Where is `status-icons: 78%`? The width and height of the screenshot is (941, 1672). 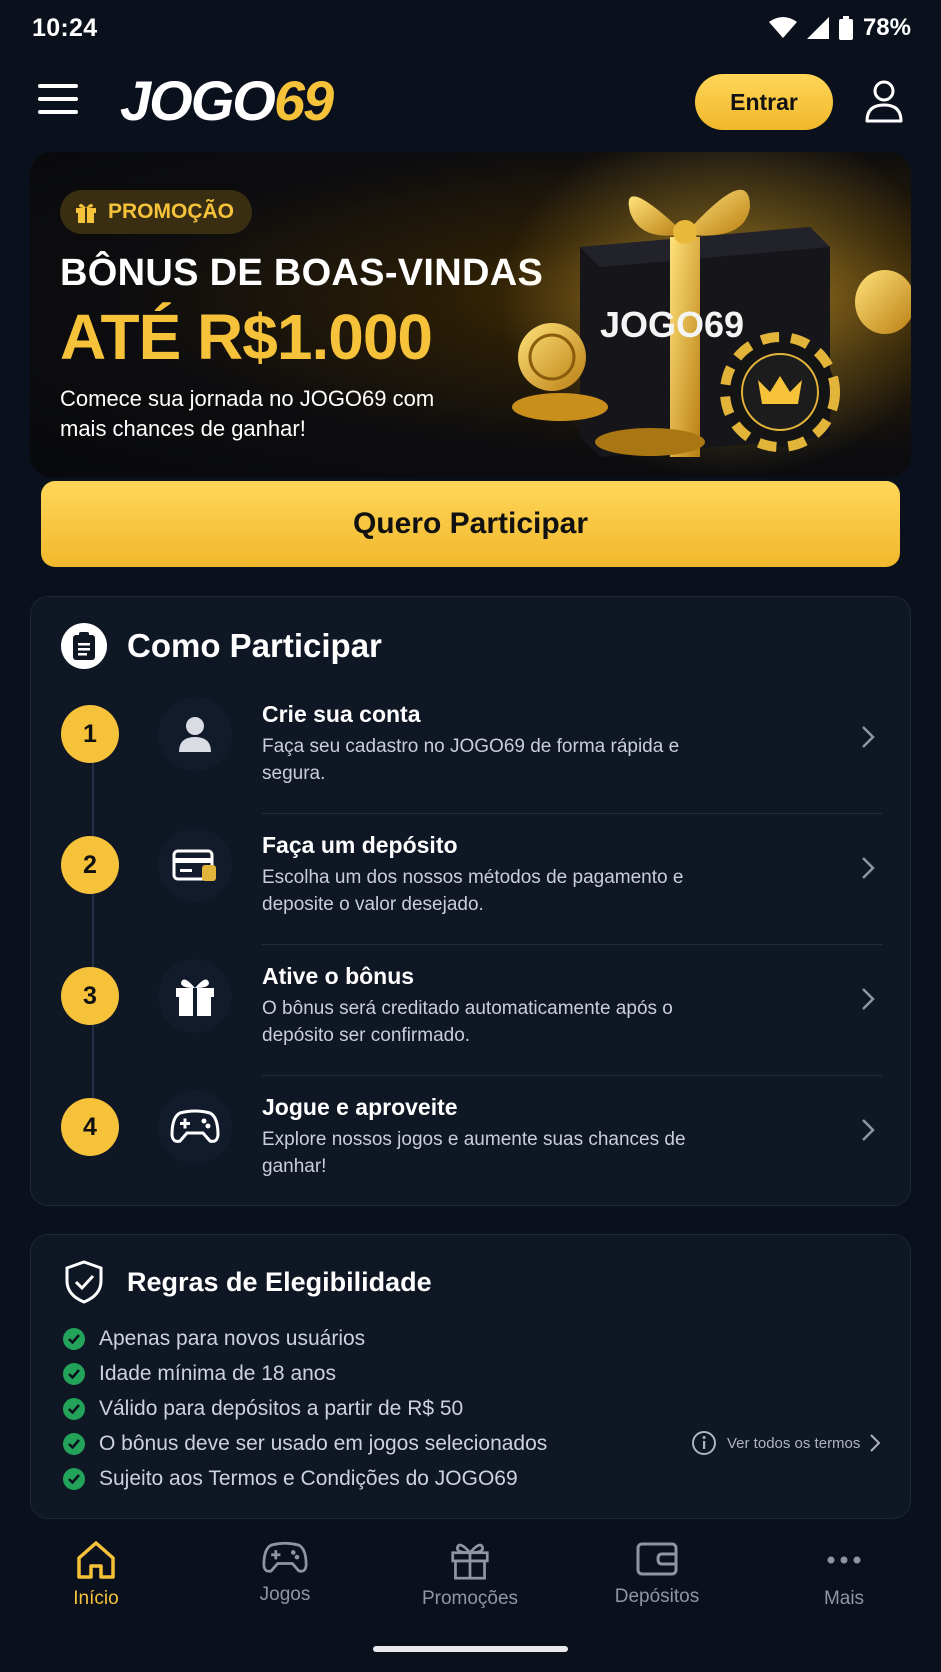
status-icons: 78% is located at coordinates (839, 28).